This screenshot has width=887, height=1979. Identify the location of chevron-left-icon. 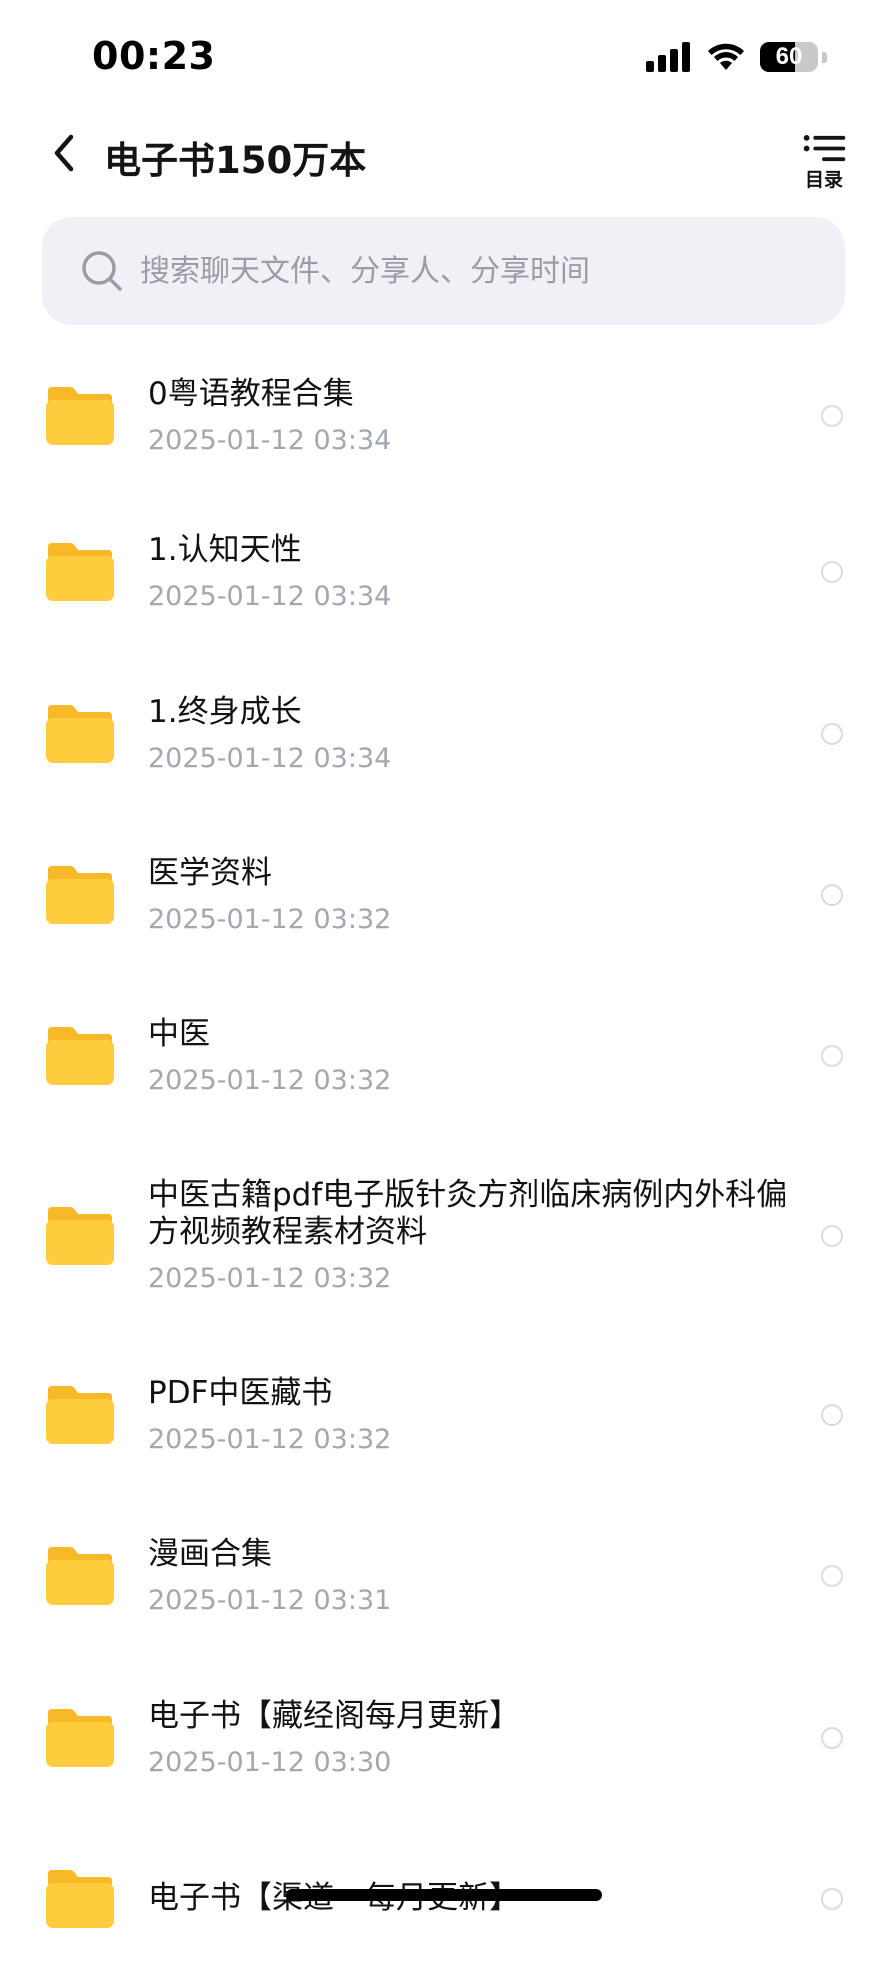
(64, 153).